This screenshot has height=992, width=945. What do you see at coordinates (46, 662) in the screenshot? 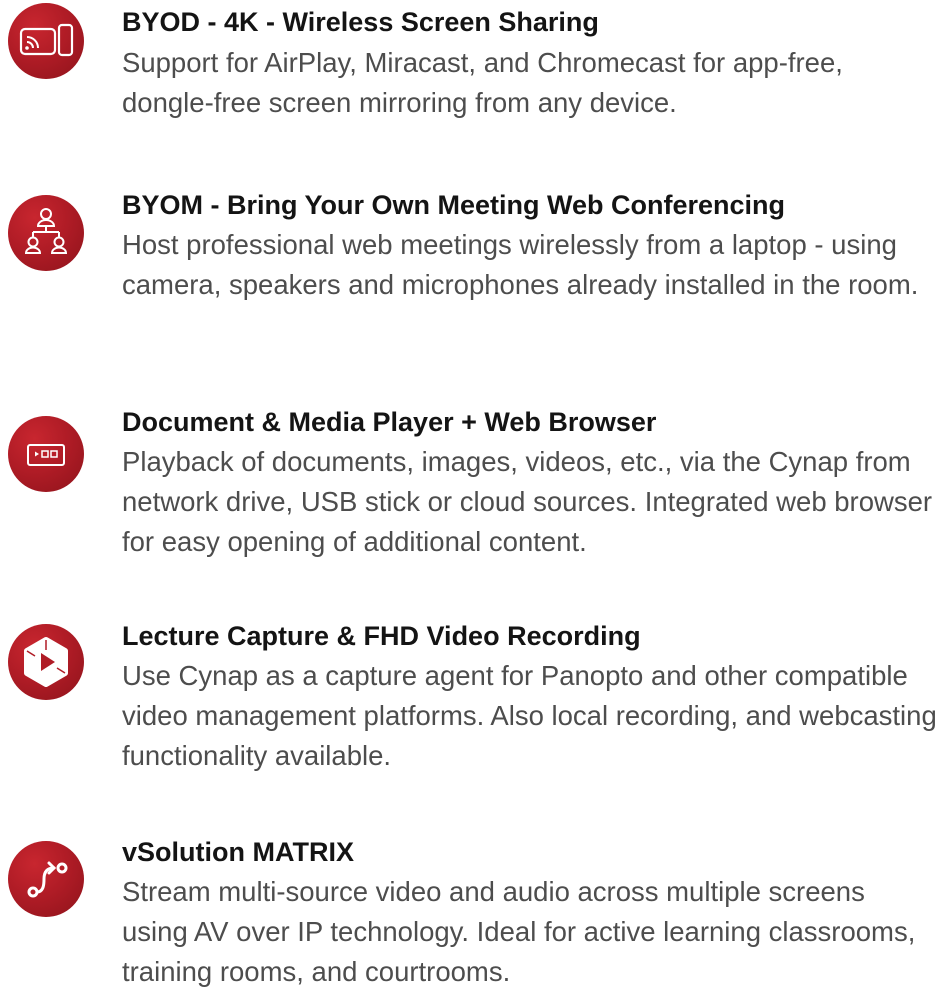
I see `lecture-capture-icon` at bounding box center [46, 662].